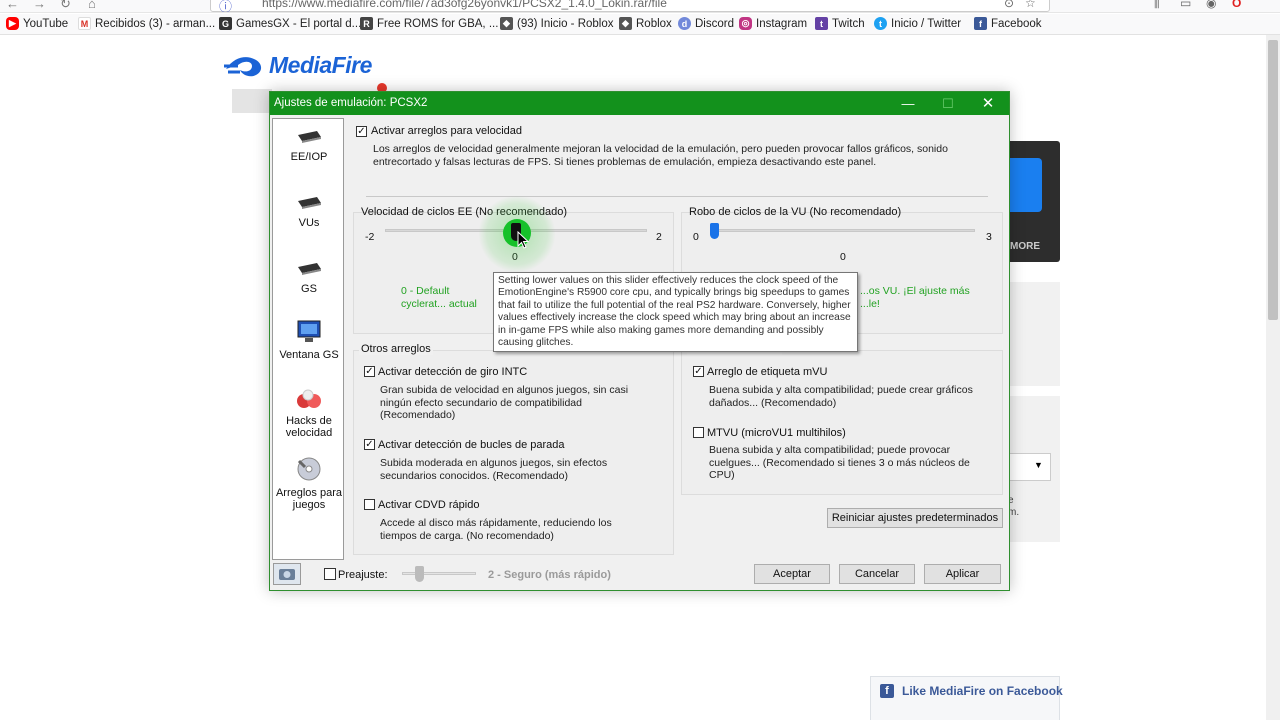 The image size is (1280, 720). What do you see at coordinates (309, 469) in the screenshot?
I see `disc-icon` at bounding box center [309, 469].